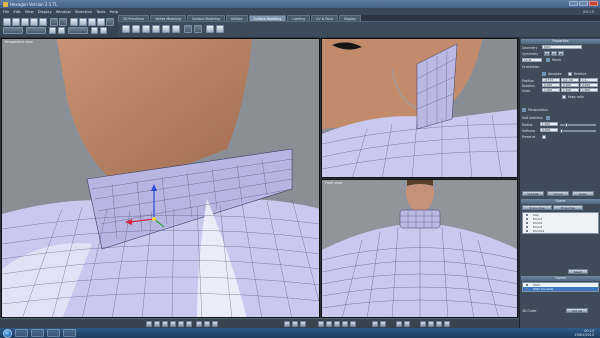  Describe the element at coordinates (43, 22) in the screenshot. I see `sphere-tool-icon` at that location.